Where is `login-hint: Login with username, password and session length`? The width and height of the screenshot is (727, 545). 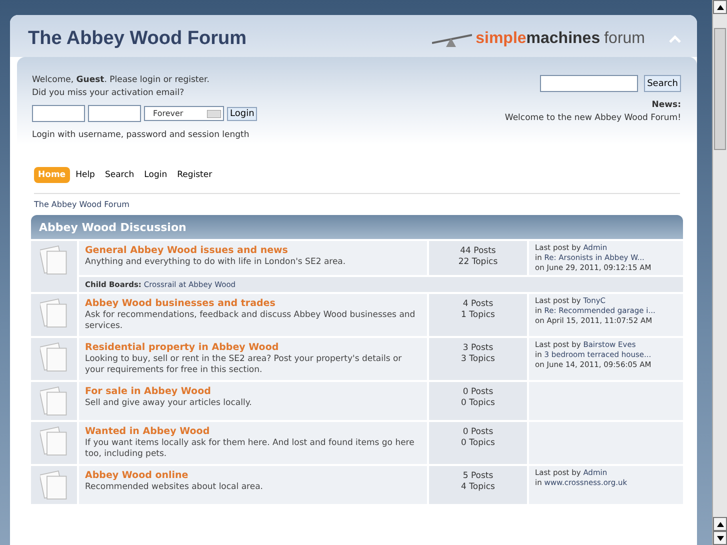 login-hint: Login with username, password and session length is located at coordinates (141, 135).